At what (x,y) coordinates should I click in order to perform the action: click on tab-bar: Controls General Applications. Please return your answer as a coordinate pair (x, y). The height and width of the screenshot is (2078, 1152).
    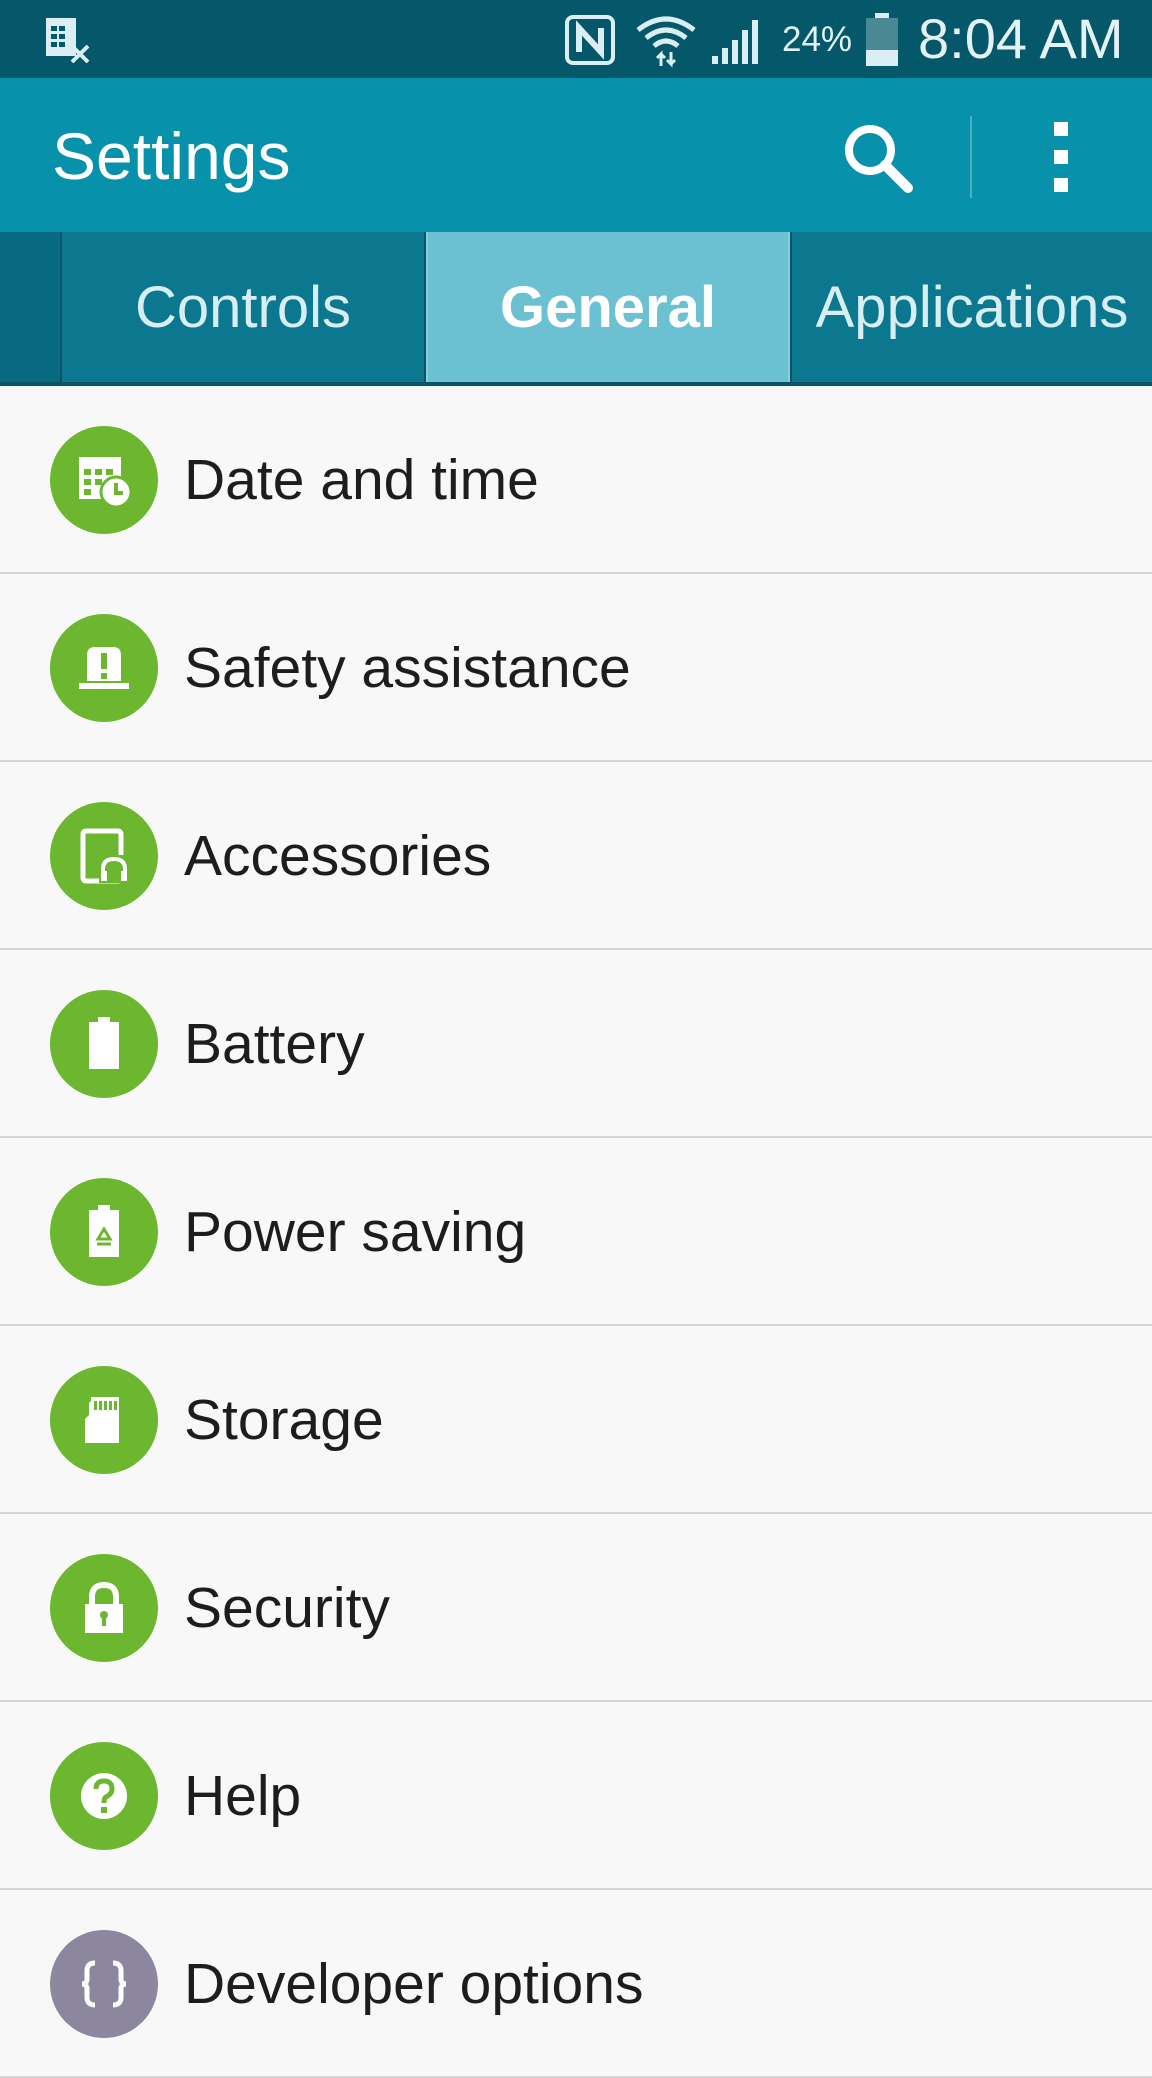
    Looking at the image, I should click on (576, 309).